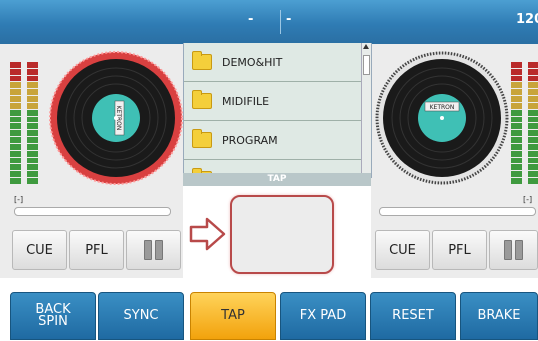 The width and height of the screenshot is (538, 341). I want to click on file-browser: DEMO&HIT MIDIFILE PROGRAM, so click(277, 110).